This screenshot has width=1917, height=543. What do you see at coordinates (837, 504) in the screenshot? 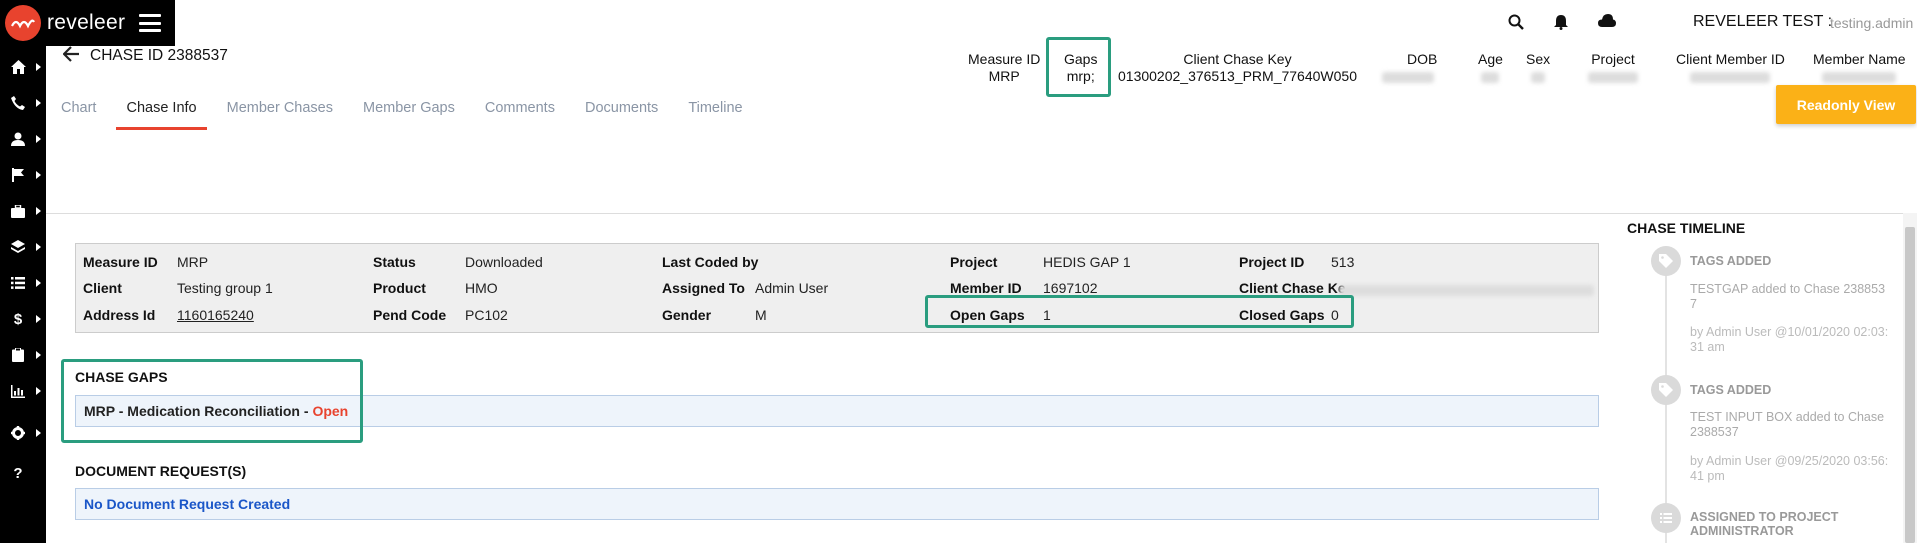
I see `document-request-row: No Document Request Created` at bounding box center [837, 504].